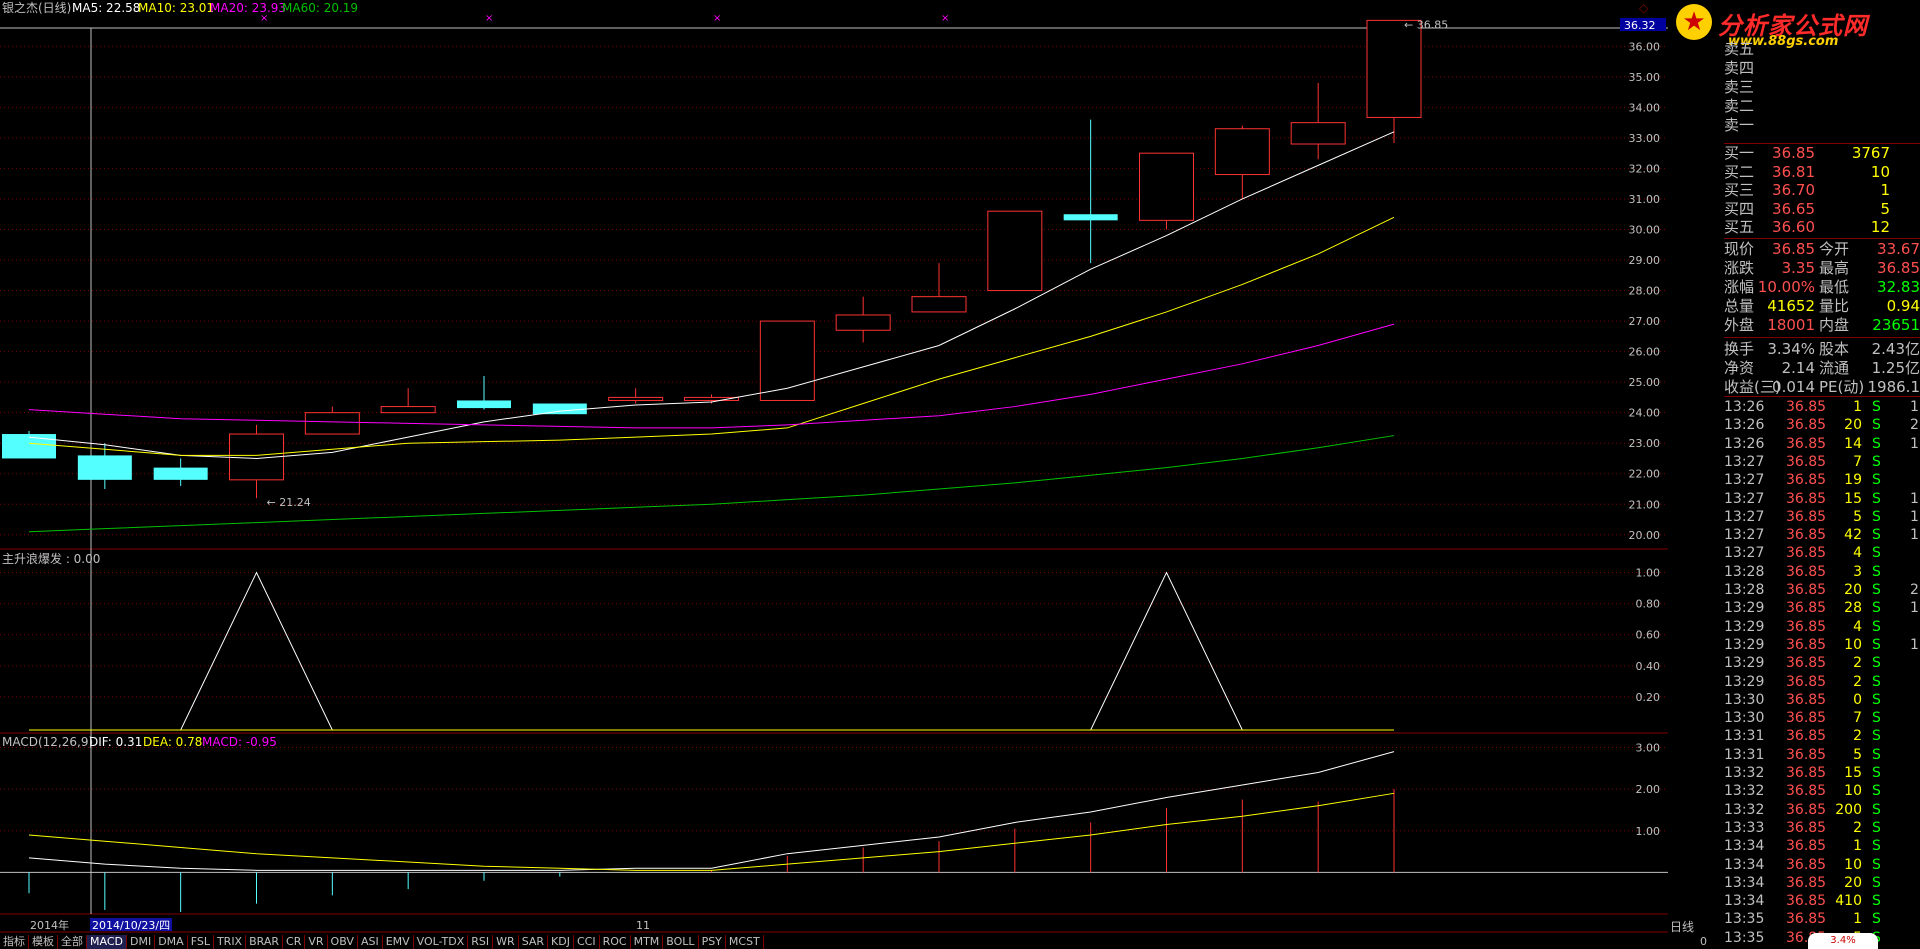  Describe the element at coordinates (1645, 260) in the screenshot. I see `price-tick-label: 29.00` at that location.